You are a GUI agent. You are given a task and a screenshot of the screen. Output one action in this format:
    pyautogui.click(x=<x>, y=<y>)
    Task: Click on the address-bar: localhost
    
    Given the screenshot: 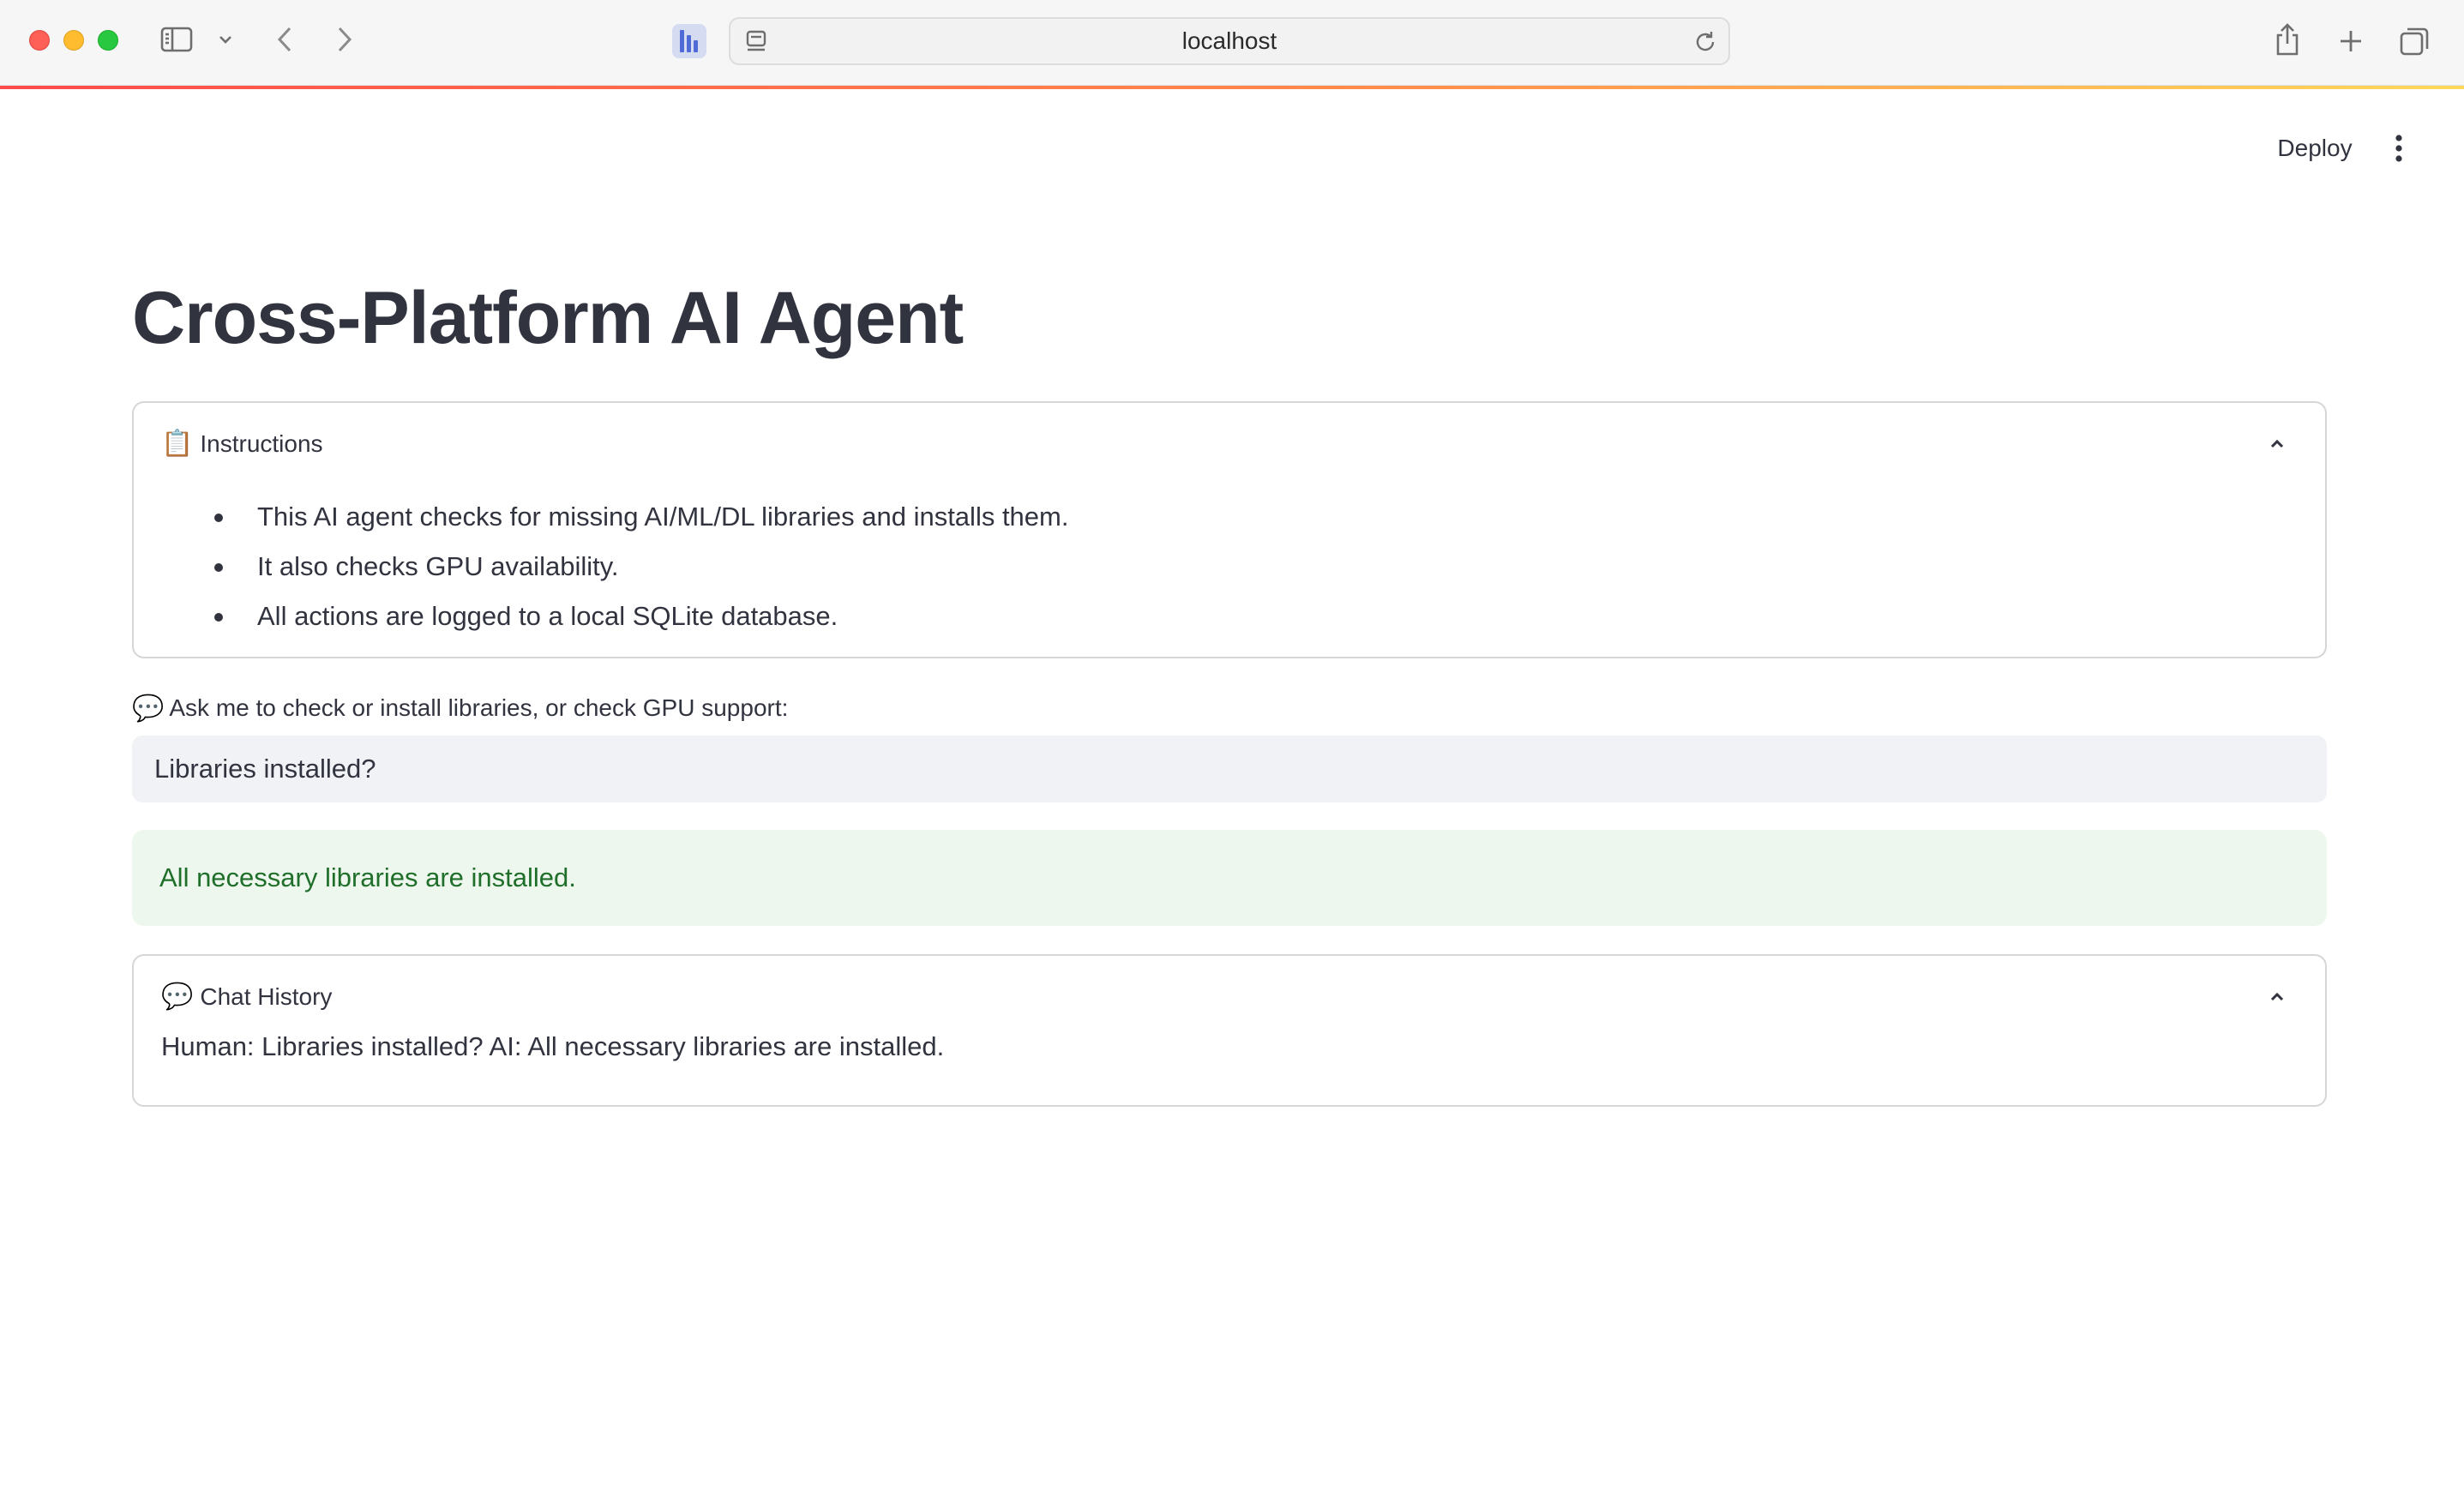 What is the action you would take?
    pyautogui.click(x=1229, y=41)
    